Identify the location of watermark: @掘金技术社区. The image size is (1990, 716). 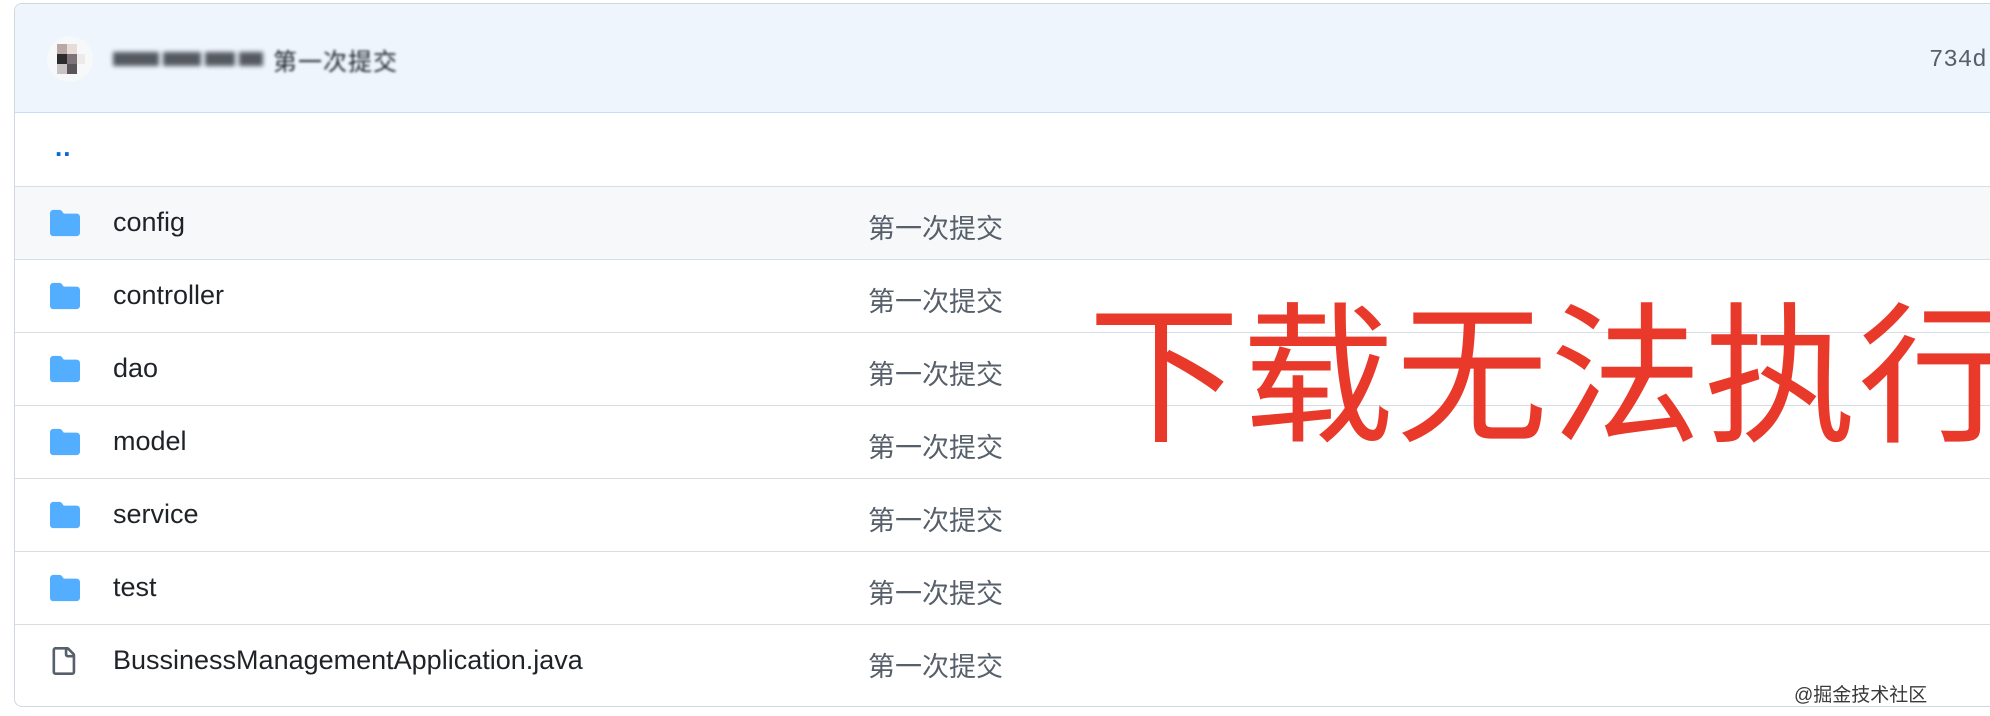
(1861, 695).